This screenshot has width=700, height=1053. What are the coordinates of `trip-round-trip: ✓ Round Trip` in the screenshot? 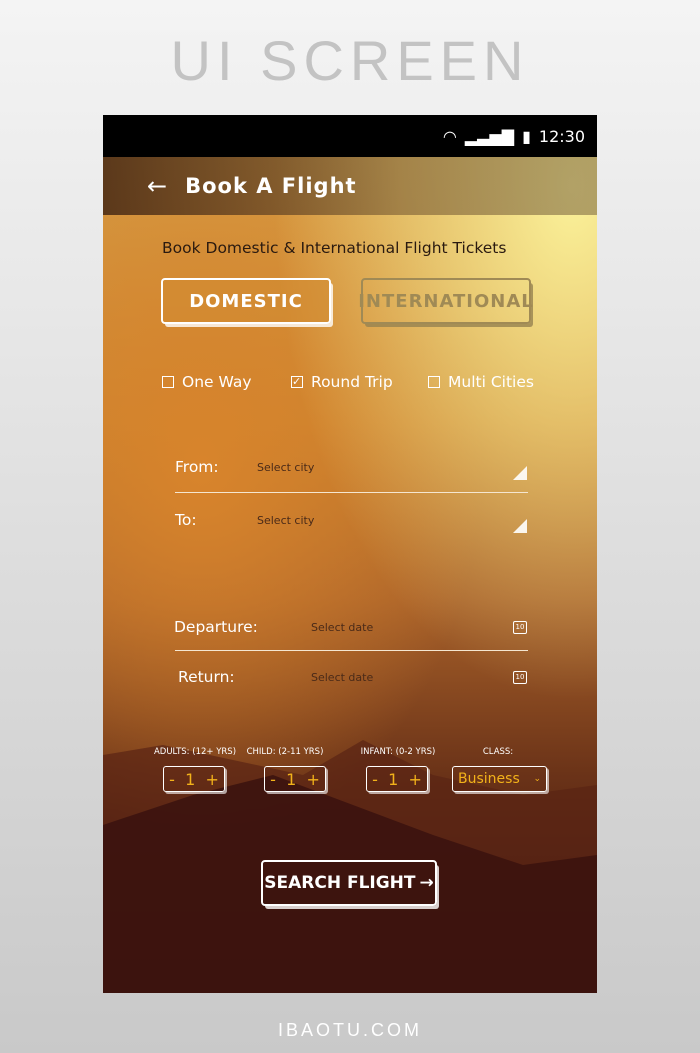 It's located at (342, 382).